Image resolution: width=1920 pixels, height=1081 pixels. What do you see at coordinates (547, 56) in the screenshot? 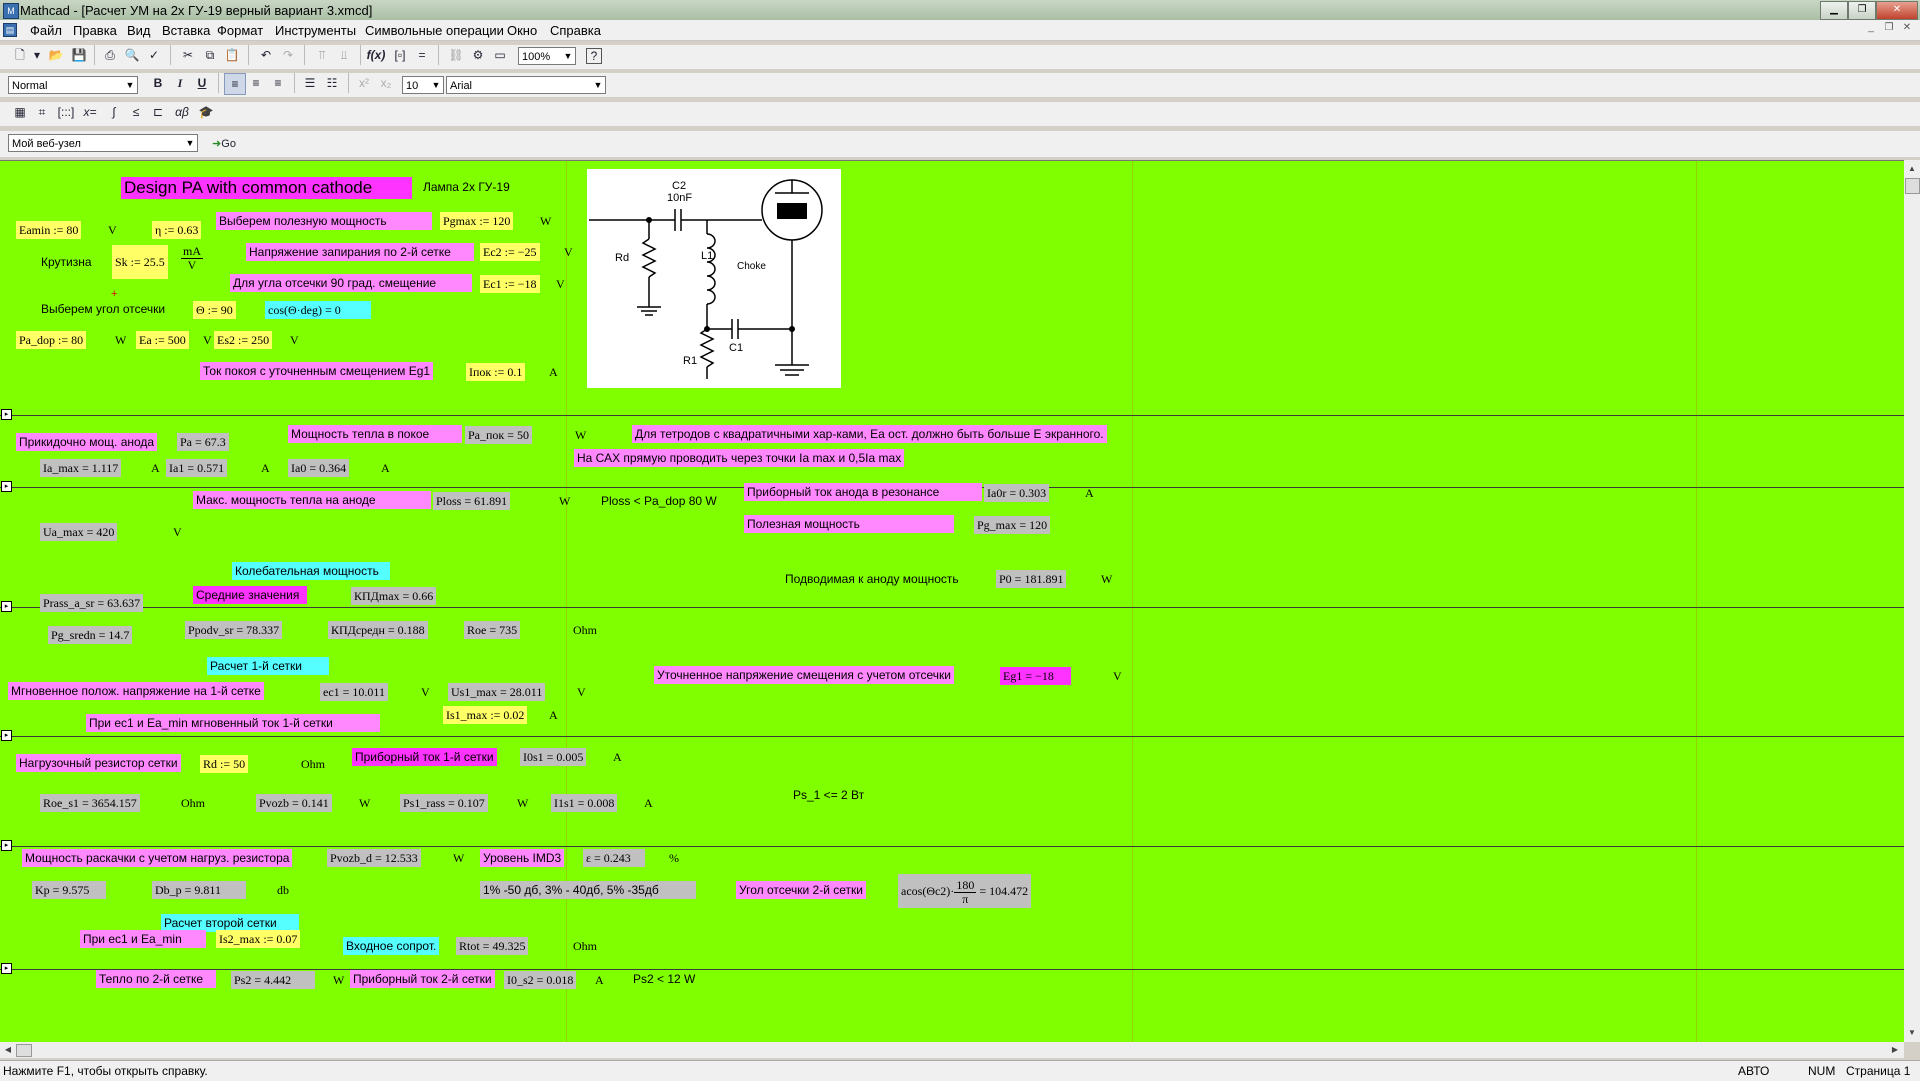
I see `zoom-select: 100% ▼` at bounding box center [547, 56].